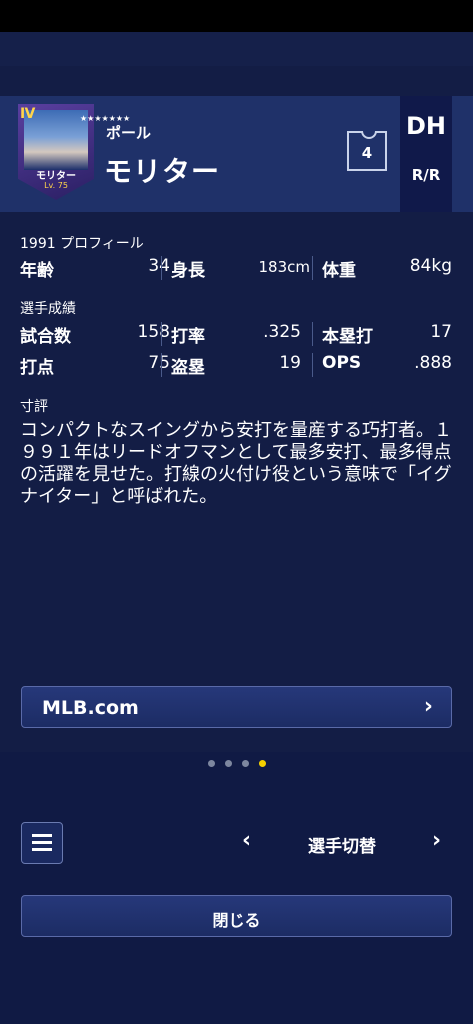 Image resolution: width=473 pixels, height=1024 pixels. What do you see at coordinates (433, 363) in the screenshot?
I see `ops-value: .888` at bounding box center [433, 363].